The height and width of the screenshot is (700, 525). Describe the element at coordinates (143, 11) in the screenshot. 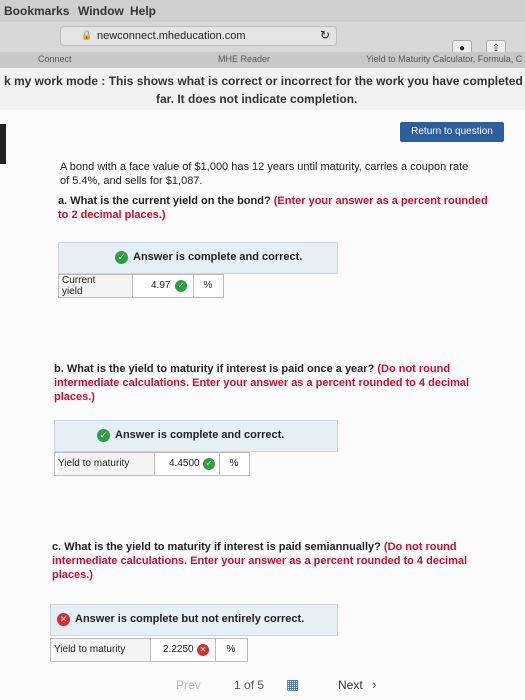

I see `menu-help: Help` at that location.